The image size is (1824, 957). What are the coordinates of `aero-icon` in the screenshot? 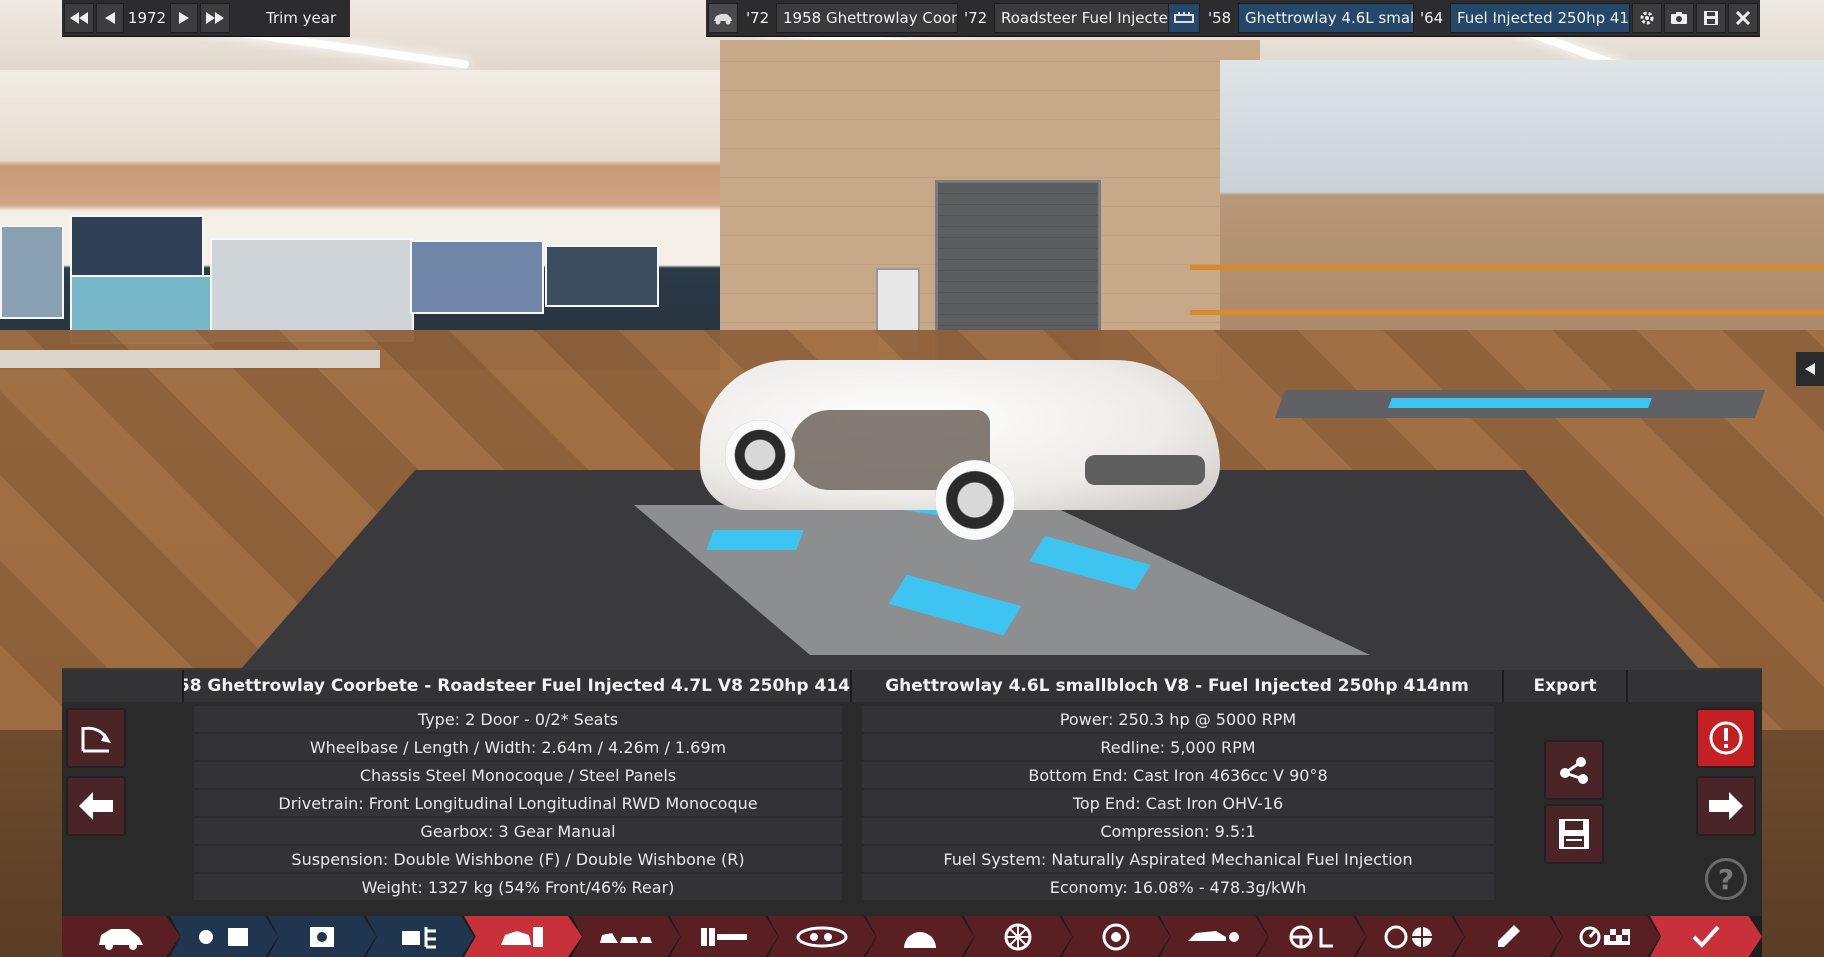 It's located at (1213, 936).